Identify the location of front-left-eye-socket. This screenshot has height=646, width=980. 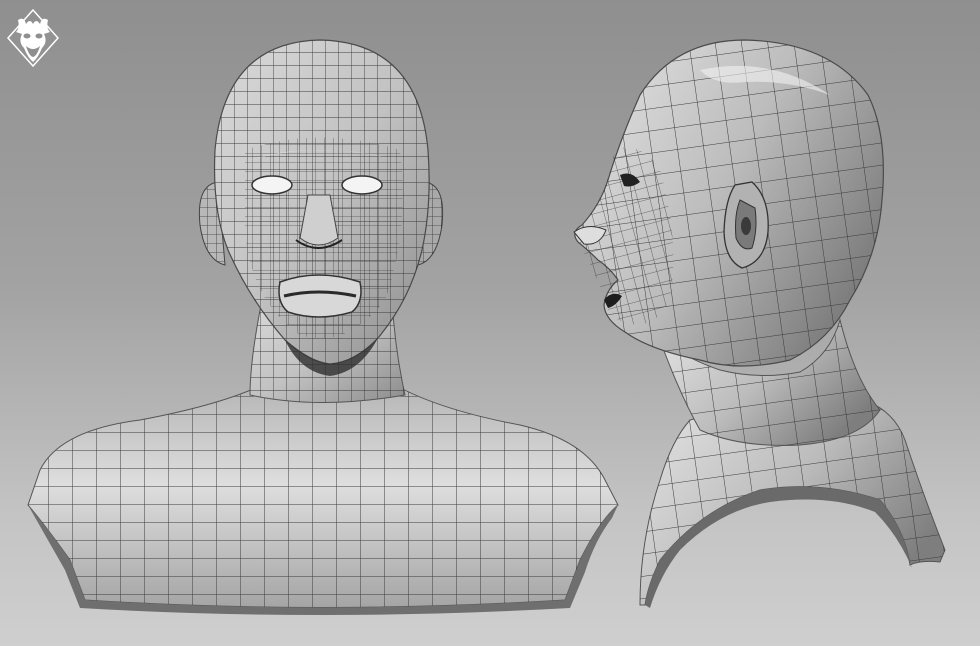
(272, 185).